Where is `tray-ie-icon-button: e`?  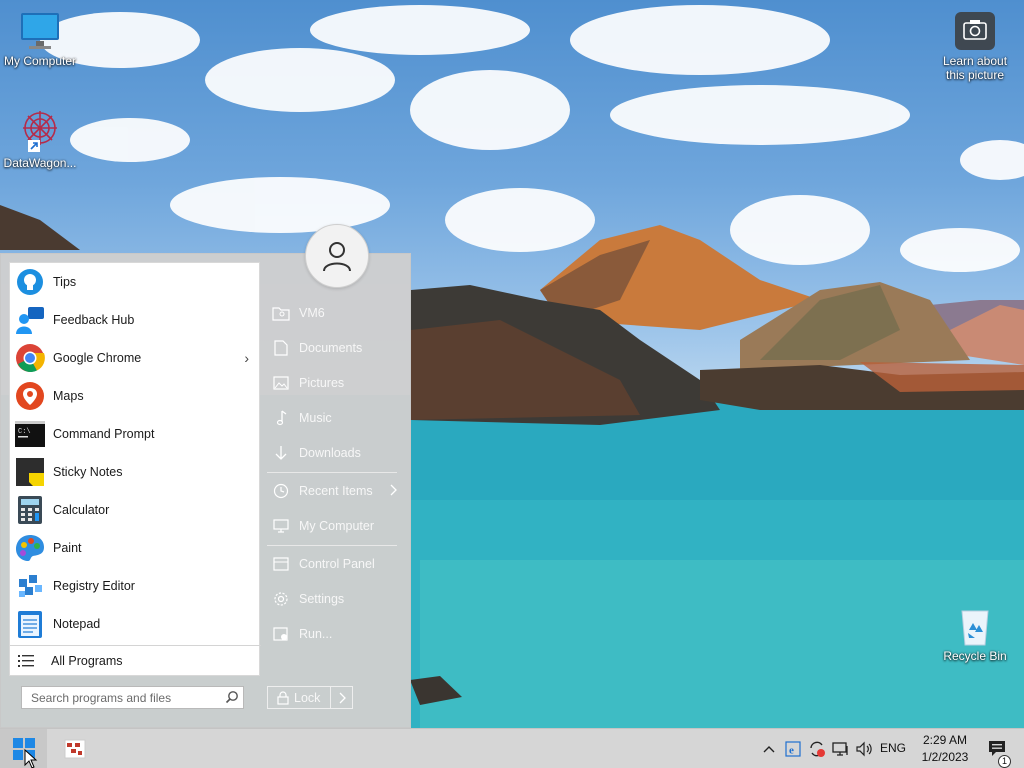 tray-ie-icon-button: e is located at coordinates (793, 748).